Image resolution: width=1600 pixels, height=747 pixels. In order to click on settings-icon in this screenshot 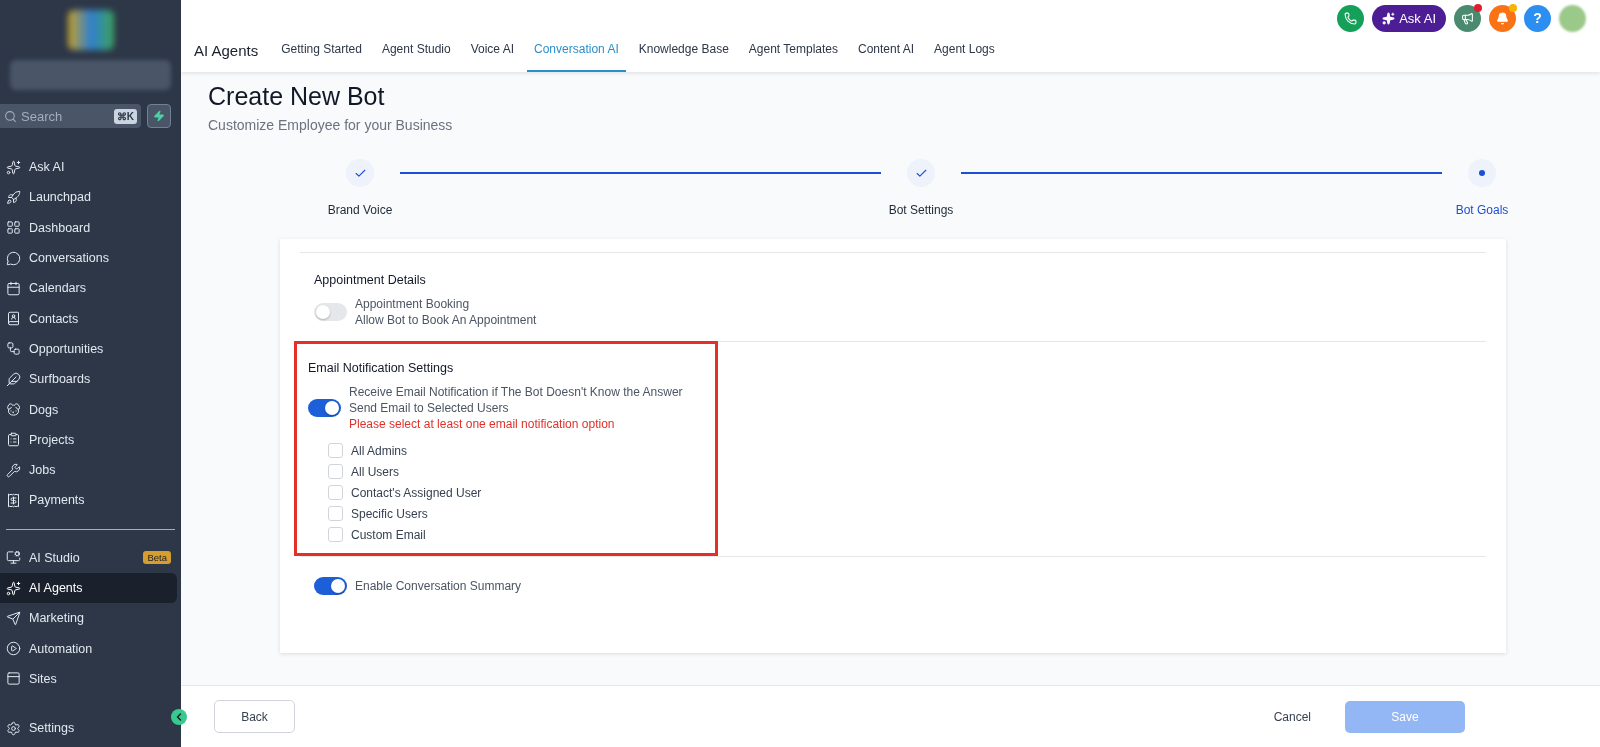, I will do `click(13, 728)`.